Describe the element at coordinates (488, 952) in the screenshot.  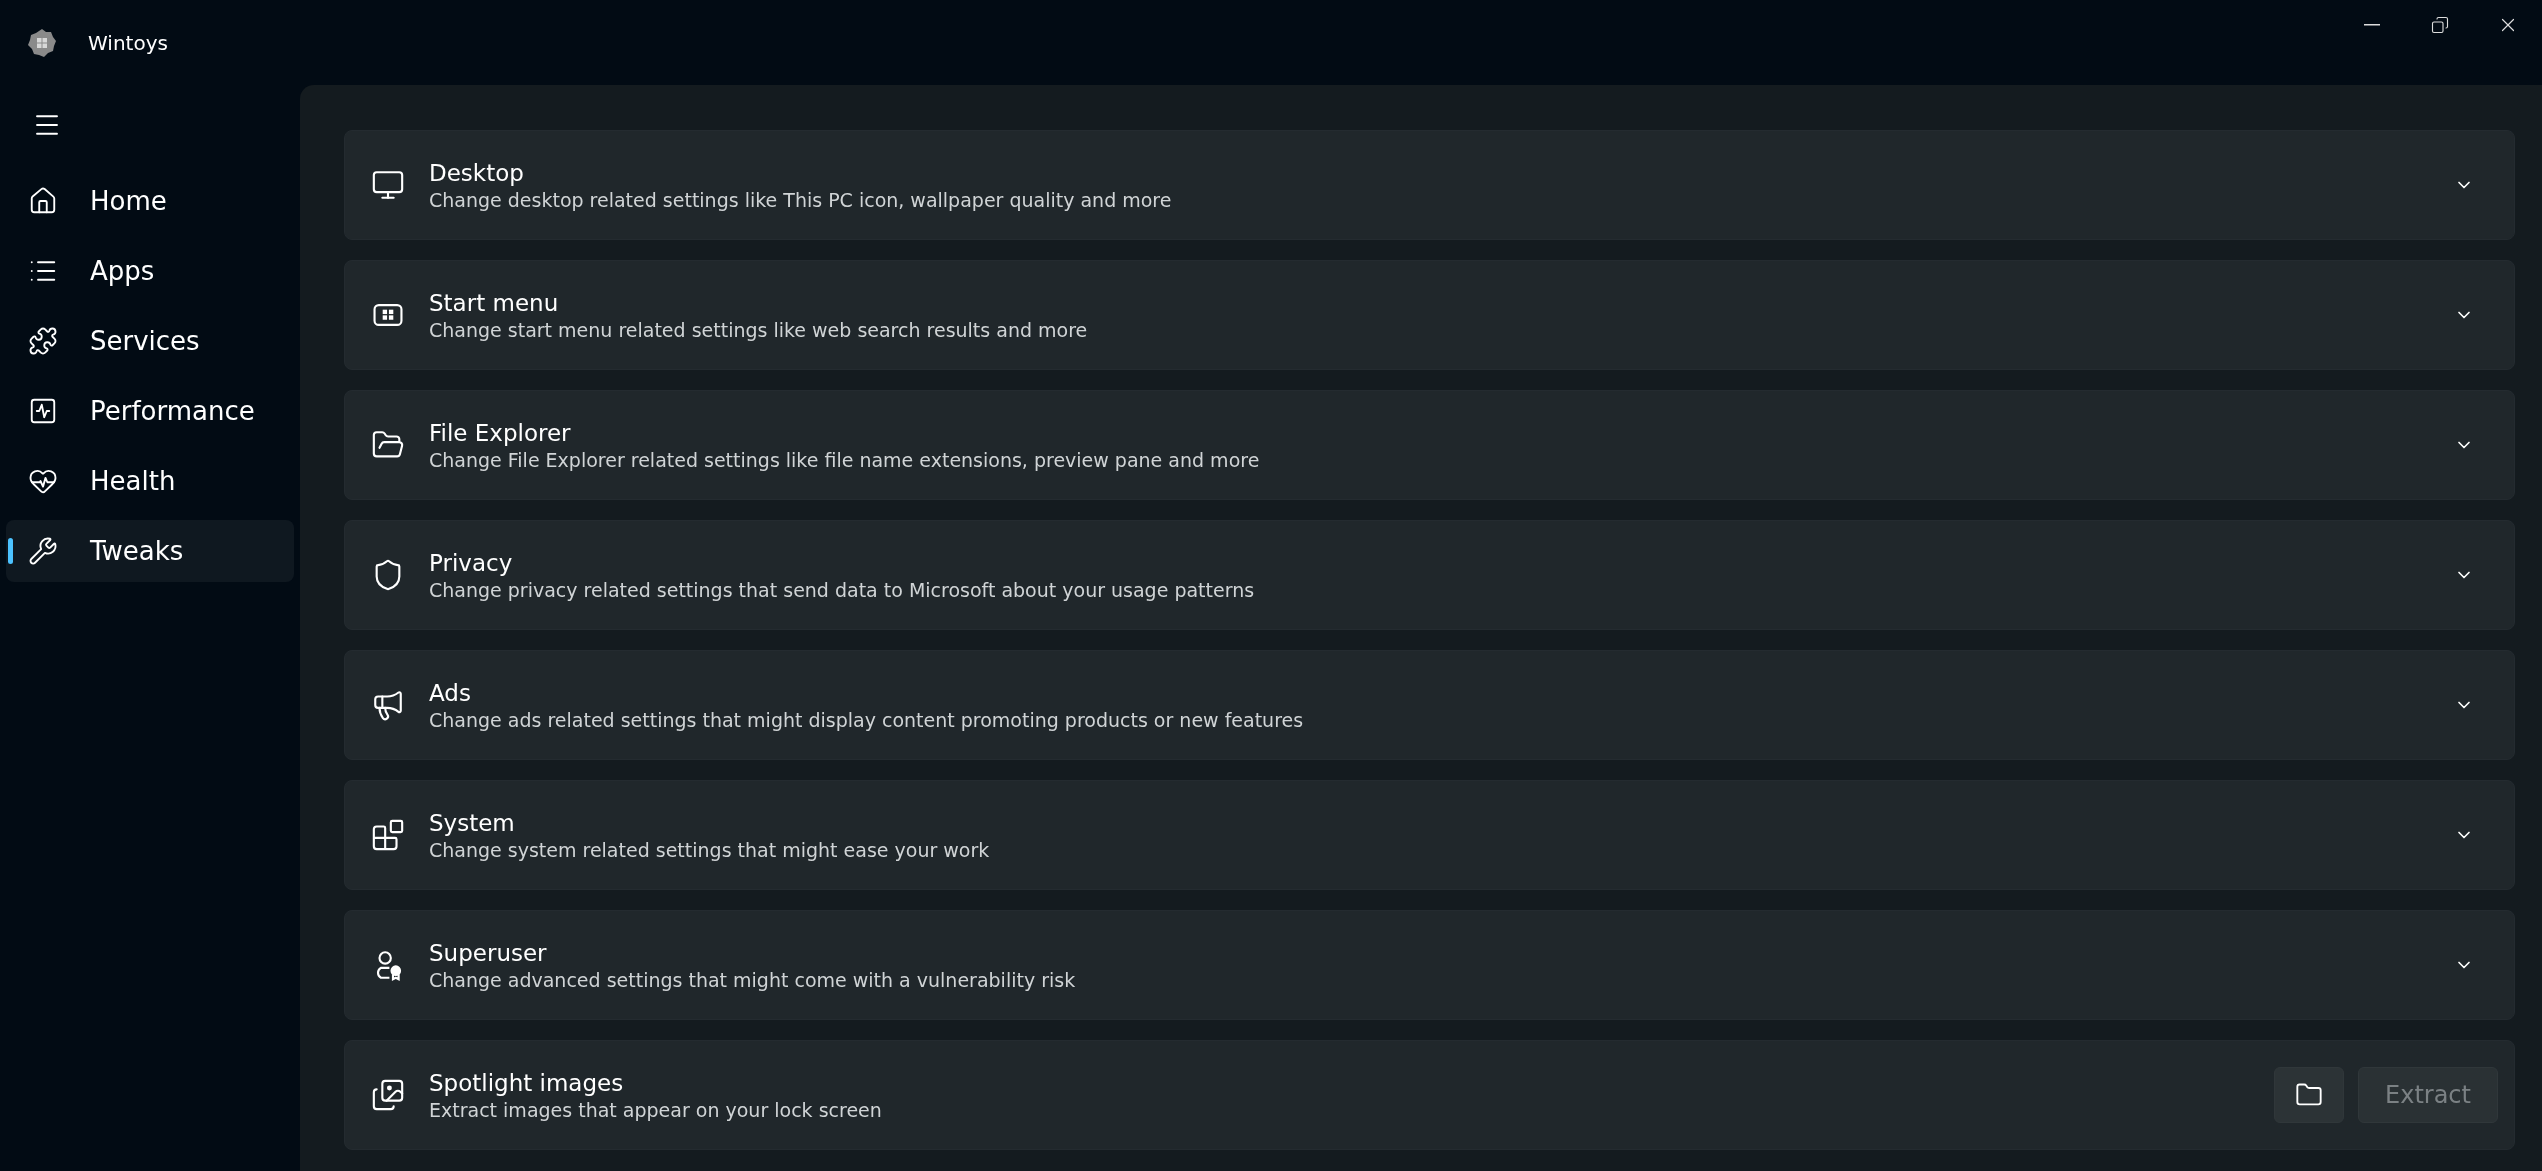
I see `card-title: Superuser` at that location.